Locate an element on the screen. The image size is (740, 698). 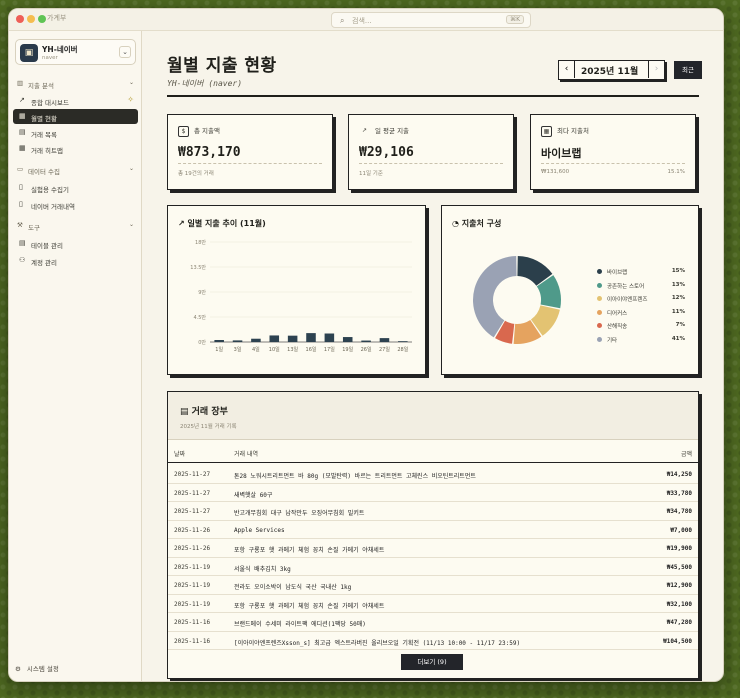
stat-footnote: 총 19건의 거래 is located at coordinates (196, 174).